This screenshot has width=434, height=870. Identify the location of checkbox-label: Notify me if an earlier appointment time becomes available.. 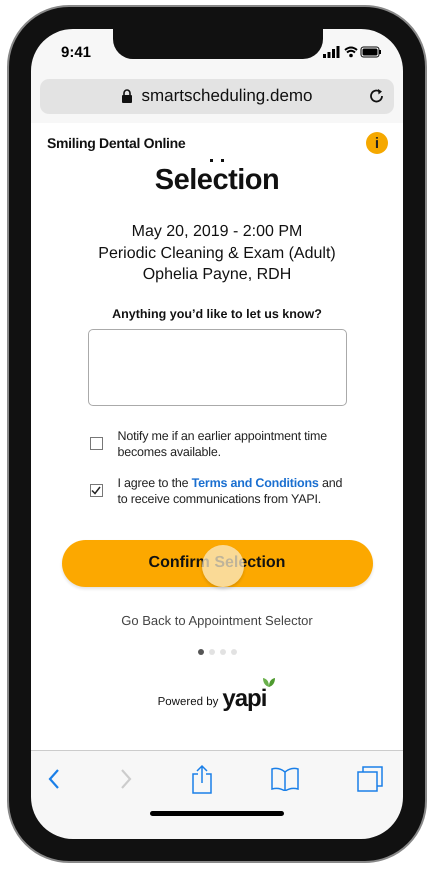
(223, 444).